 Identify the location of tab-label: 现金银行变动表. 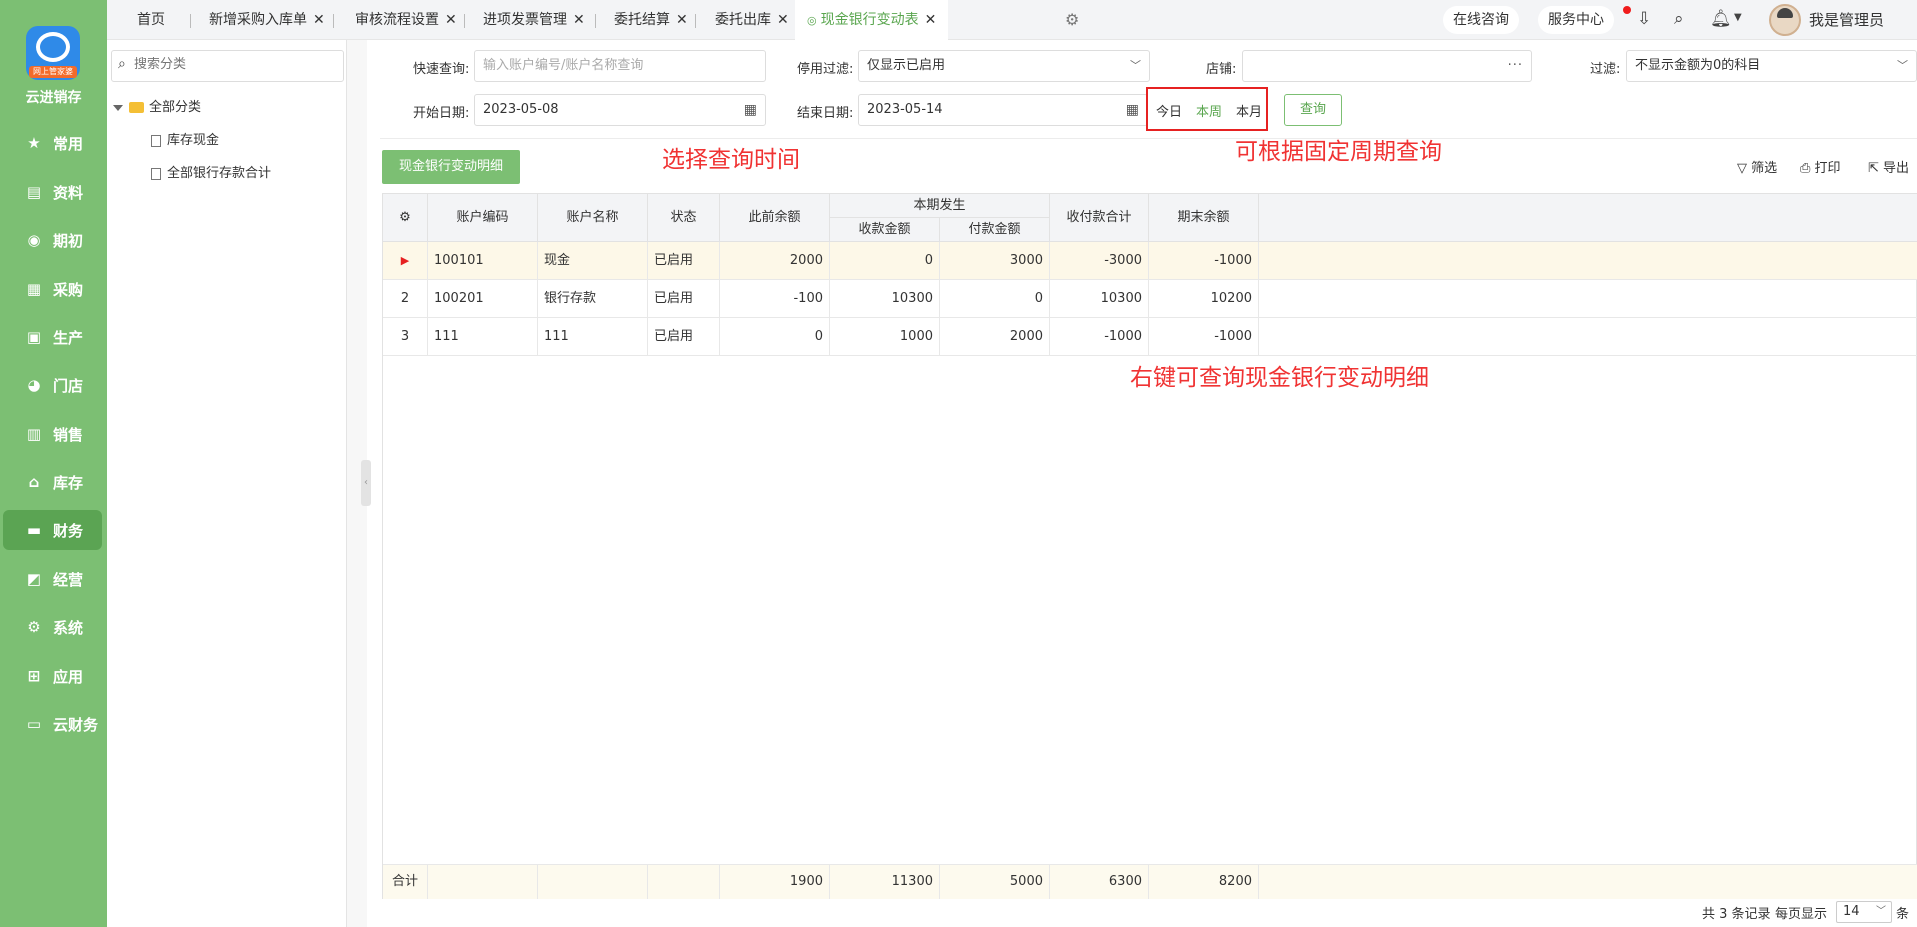
(869, 20).